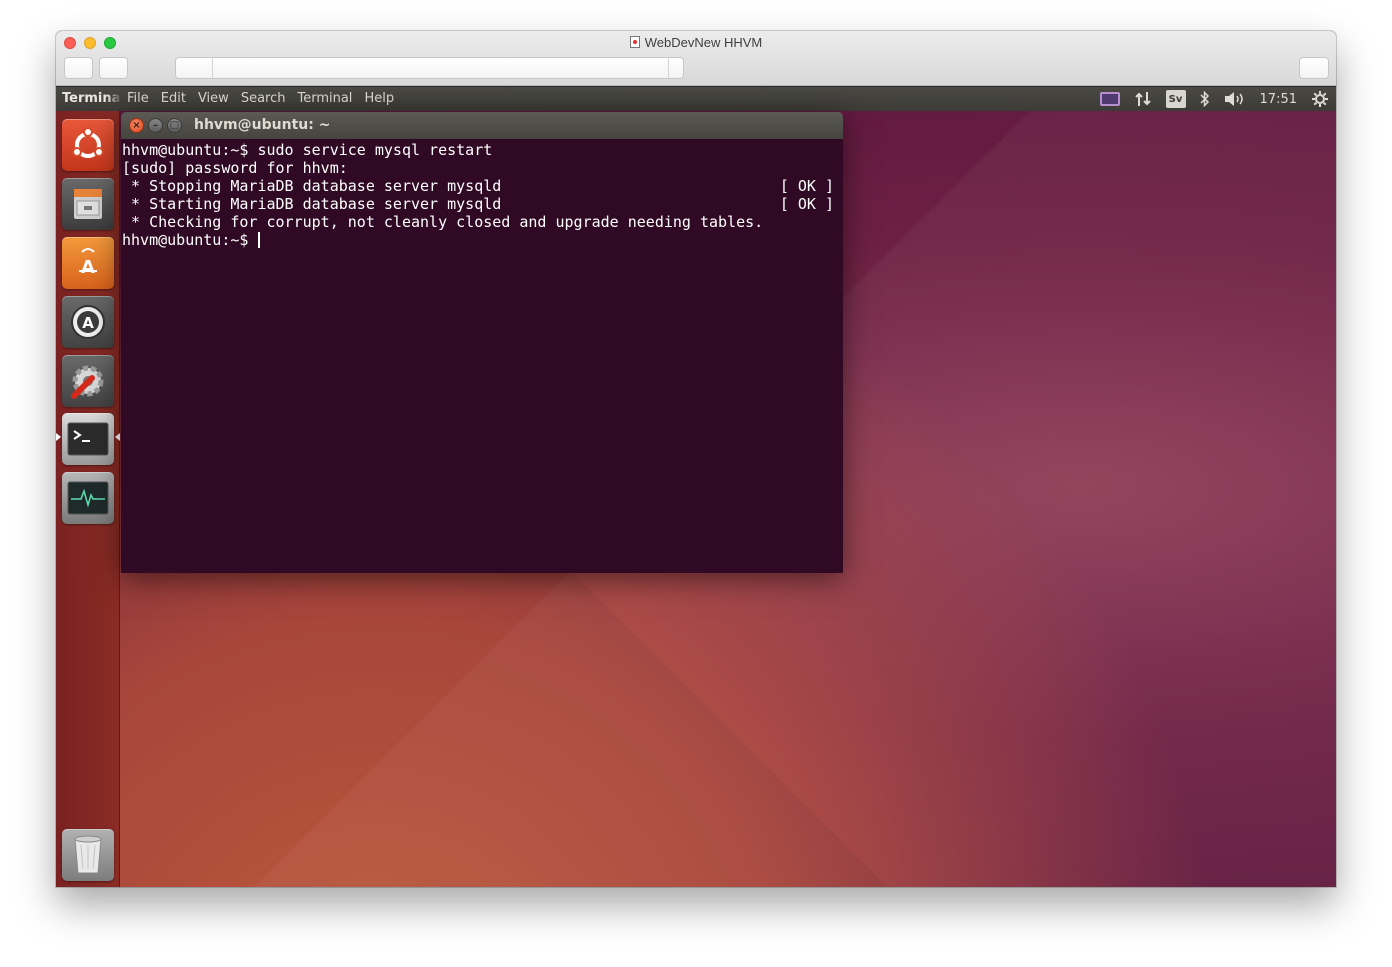 The height and width of the screenshot is (967, 1392). I want to click on display-icon, so click(1109, 99).